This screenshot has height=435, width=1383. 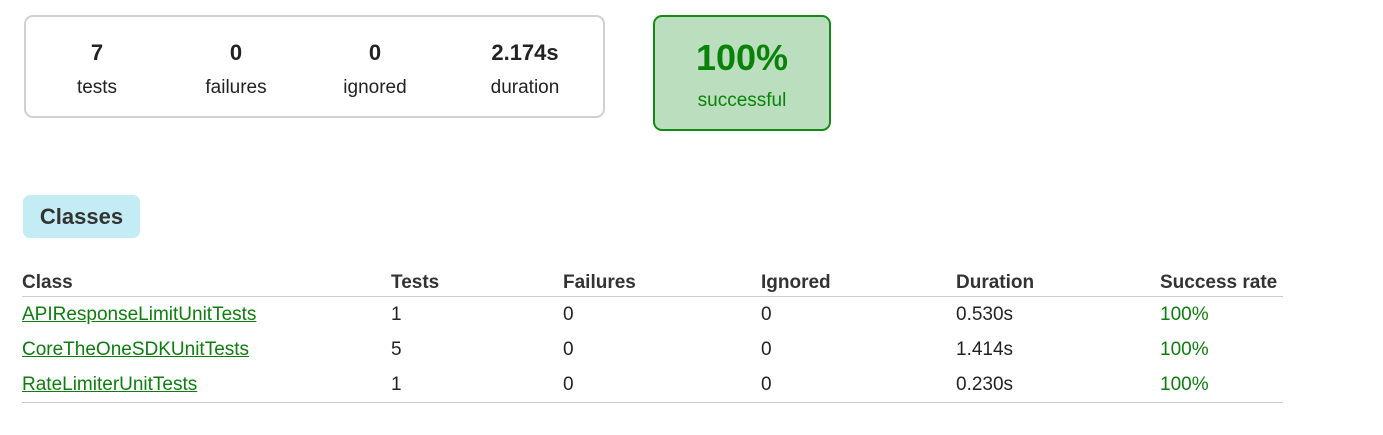 What do you see at coordinates (477, 282) in the screenshot?
I see `header-tests: Tests` at bounding box center [477, 282].